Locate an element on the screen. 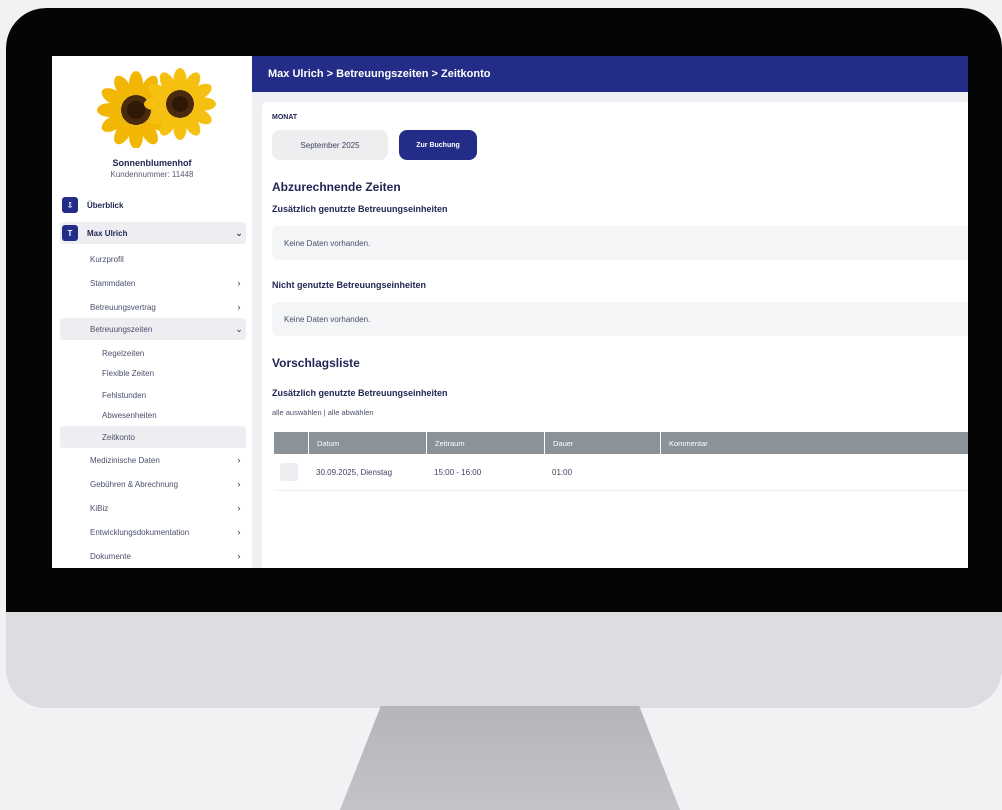  sidebar-item-dokumente: Dokumente › is located at coordinates (153, 556).